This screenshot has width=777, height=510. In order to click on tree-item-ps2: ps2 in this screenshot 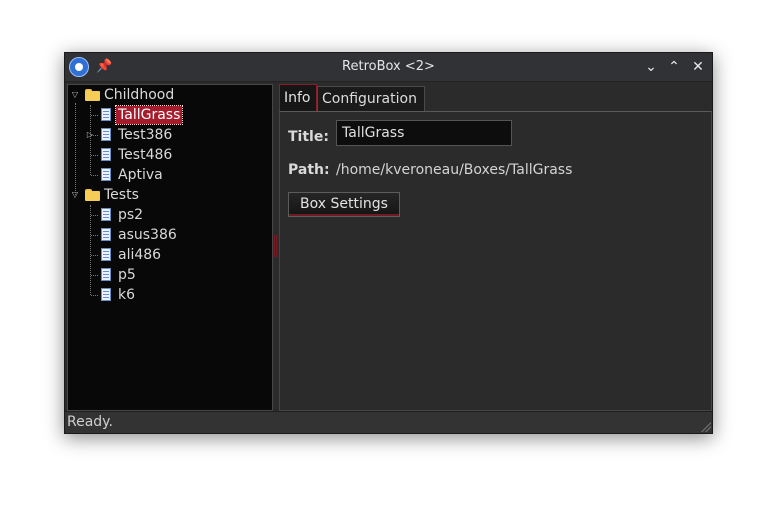, I will do `click(170, 215)`.